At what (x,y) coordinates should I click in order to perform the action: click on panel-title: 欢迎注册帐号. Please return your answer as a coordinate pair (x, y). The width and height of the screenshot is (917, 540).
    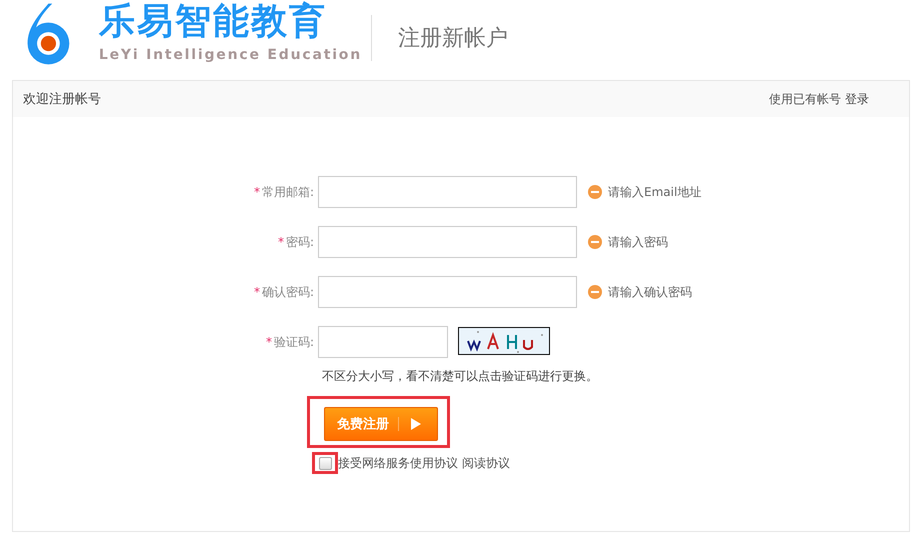
    Looking at the image, I should click on (62, 99).